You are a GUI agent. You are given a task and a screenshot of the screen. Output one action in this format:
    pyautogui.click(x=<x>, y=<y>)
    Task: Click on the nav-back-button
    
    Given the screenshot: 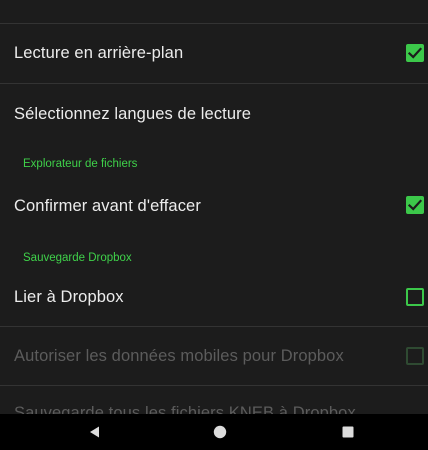 What is the action you would take?
    pyautogui.click(x=95, y=432)
    